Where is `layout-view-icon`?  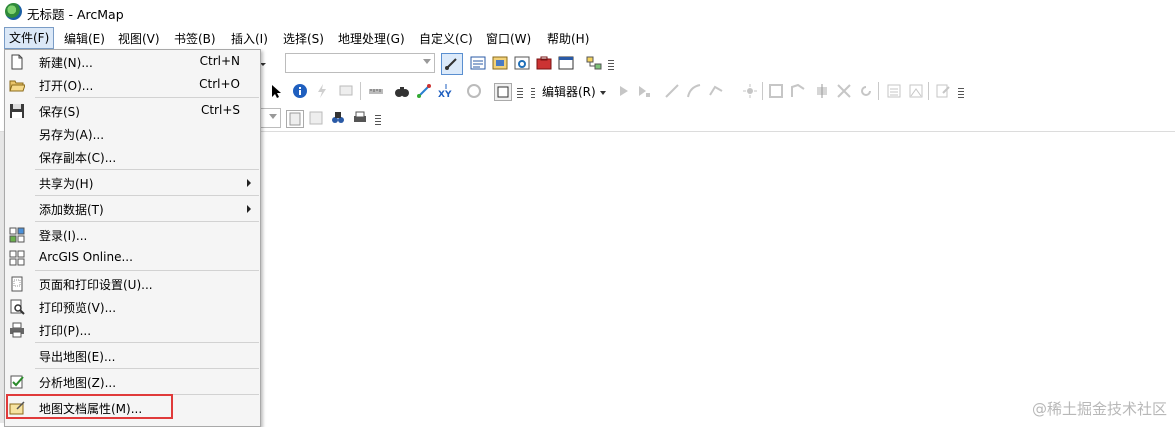 layout-view-icon is located at coordinates (295, 119).